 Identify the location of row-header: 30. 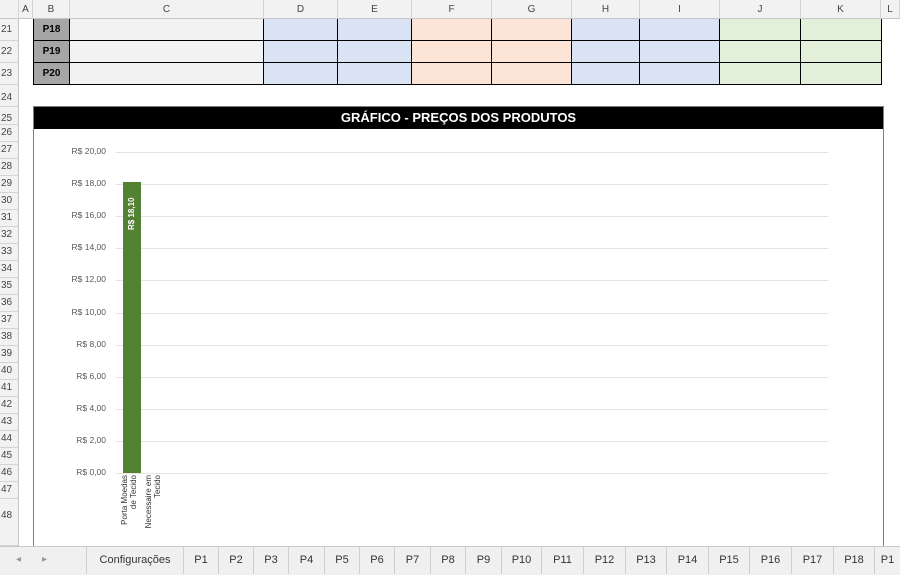
(9, 201).